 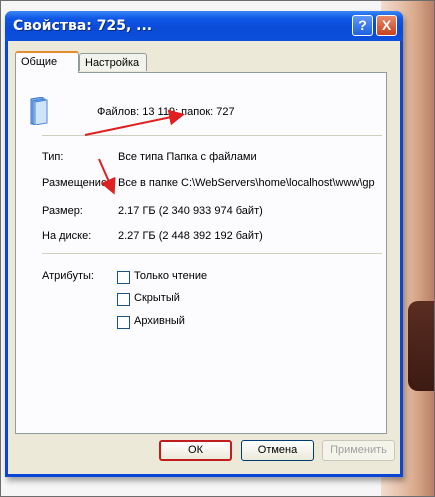 I want to click on annotation-overlay, so click(x=134, y=152).